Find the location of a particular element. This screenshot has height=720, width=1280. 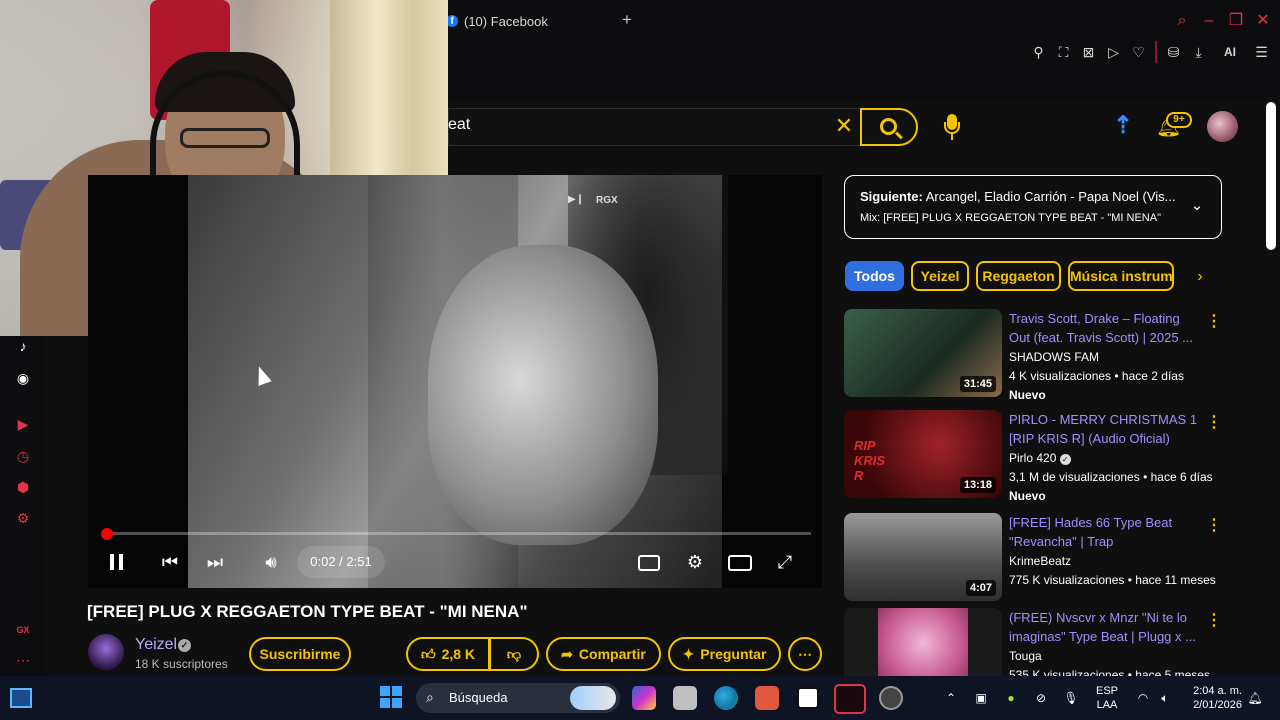

share-button: ➦ Compartir is located at coordinates (603, 654).